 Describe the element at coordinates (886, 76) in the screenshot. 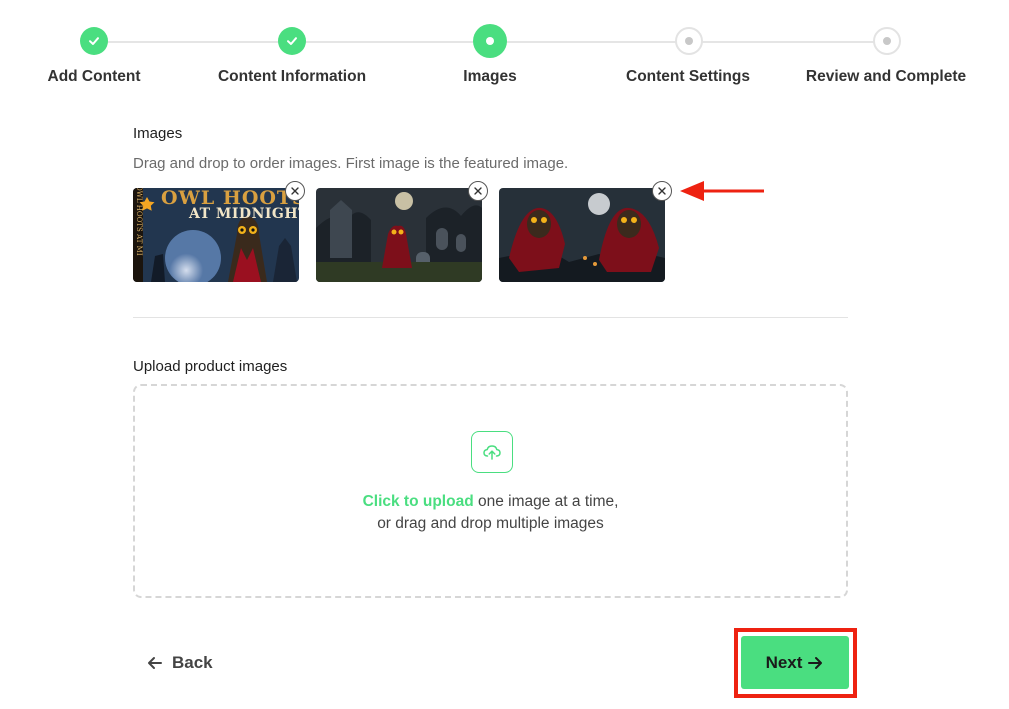

I see `step-5-label: Review and Complete` at that location.